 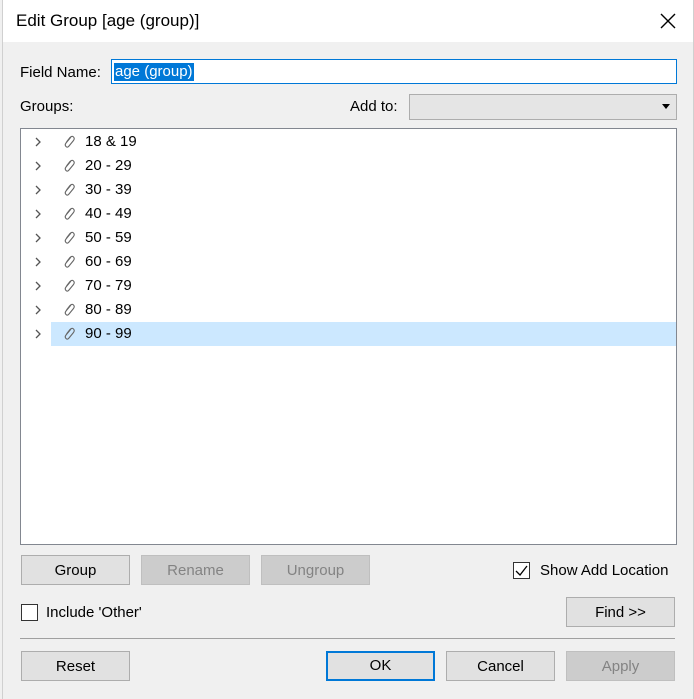 What do you see at coordinates (108, 165) in the screenshot?
I see `group-label: 20 - 29` at bounding box center [108, 165].